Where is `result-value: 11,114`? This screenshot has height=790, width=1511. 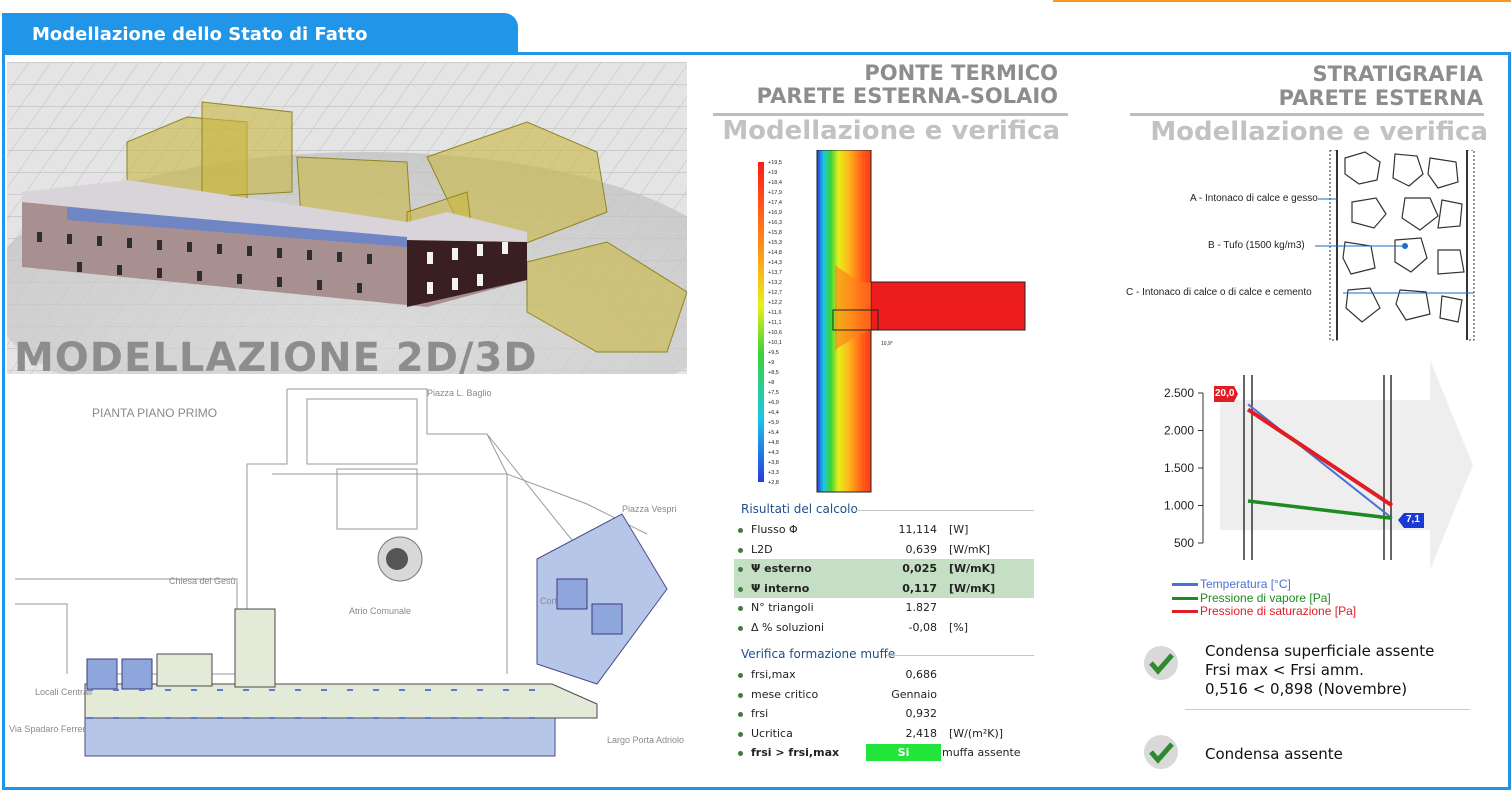
result-value: 11,114 is located at coordinates (918, 529).